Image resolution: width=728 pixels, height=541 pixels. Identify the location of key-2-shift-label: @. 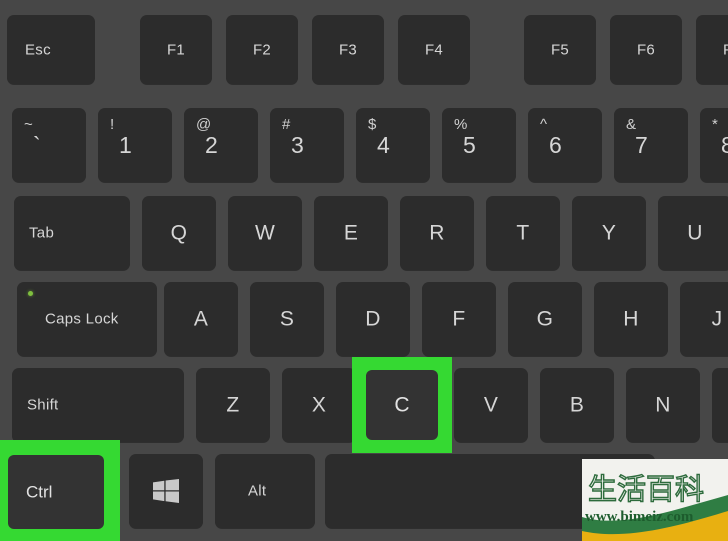
(204, 124).